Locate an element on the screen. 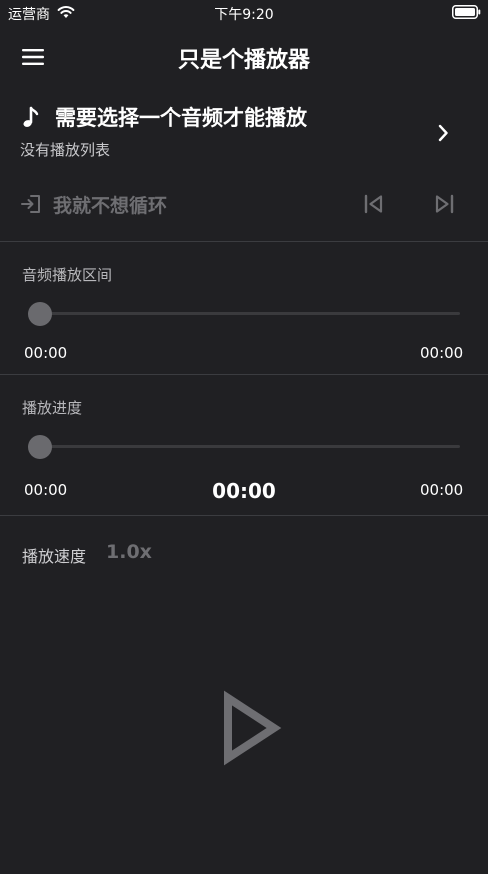  progress-end-time: 00:00 is located at coordinates (442, 490).